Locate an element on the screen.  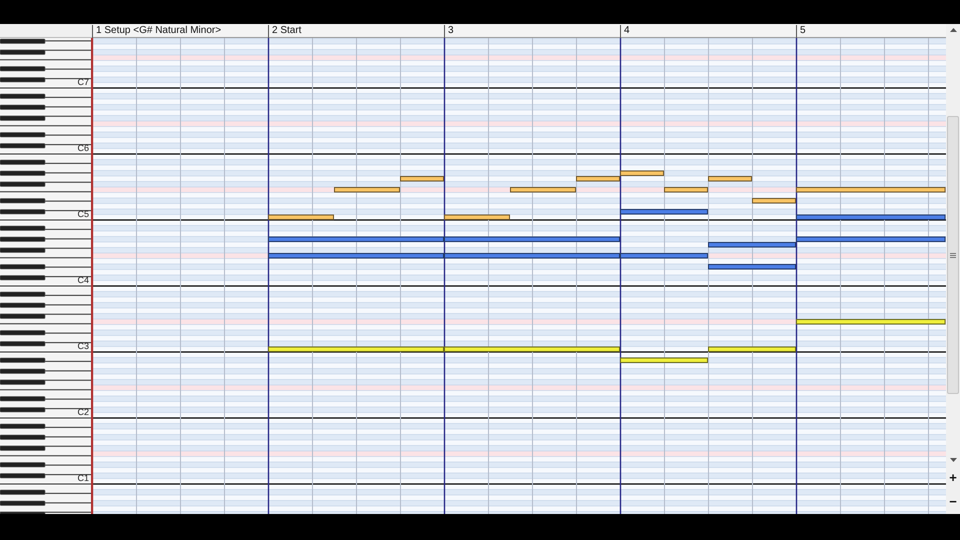
scrollbar-thumb is located at coordinates (953, 255).